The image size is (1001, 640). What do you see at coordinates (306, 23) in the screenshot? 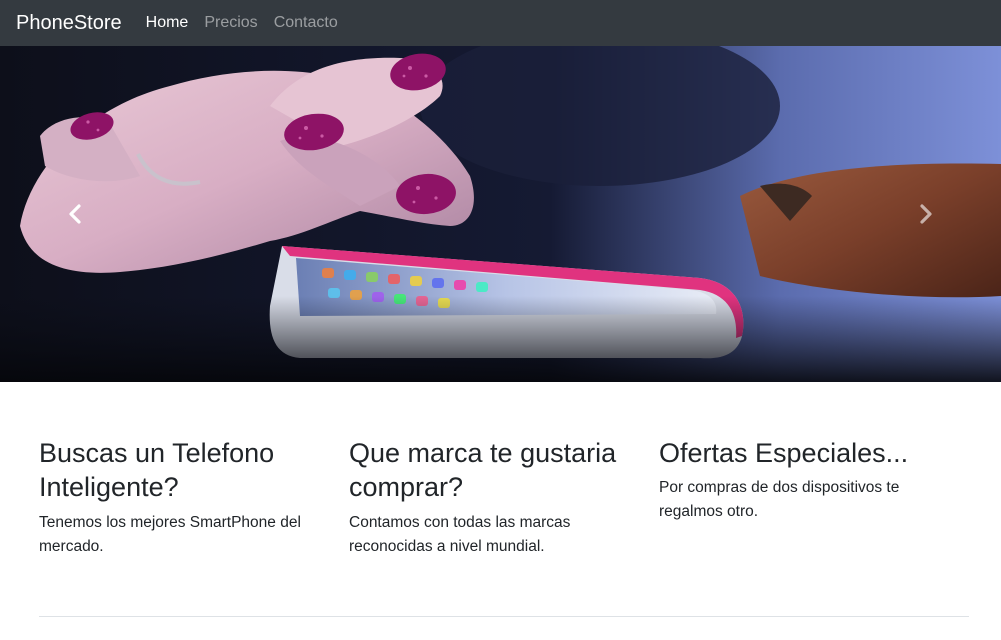
I see `nav-link-contacto: Contacto` at bounding box center [306, 23].